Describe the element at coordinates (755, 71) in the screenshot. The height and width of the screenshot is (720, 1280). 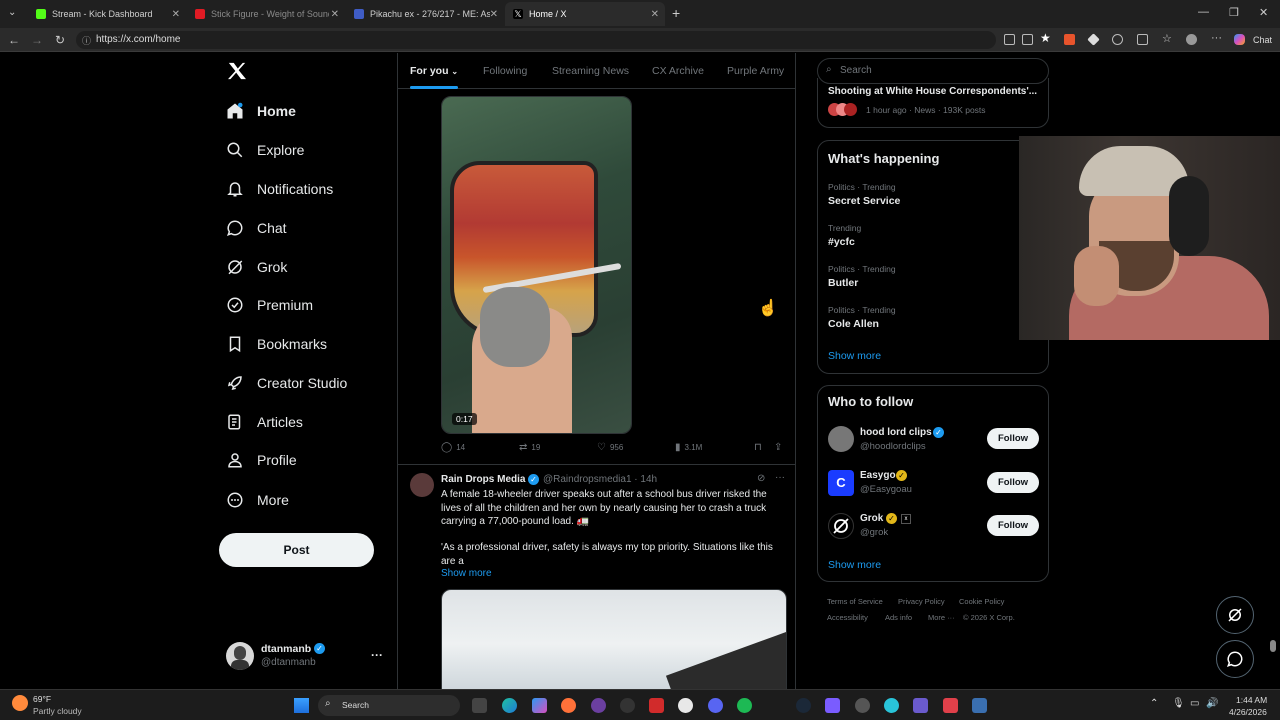
I see `tab-purple-army: Purple Army` at that location.